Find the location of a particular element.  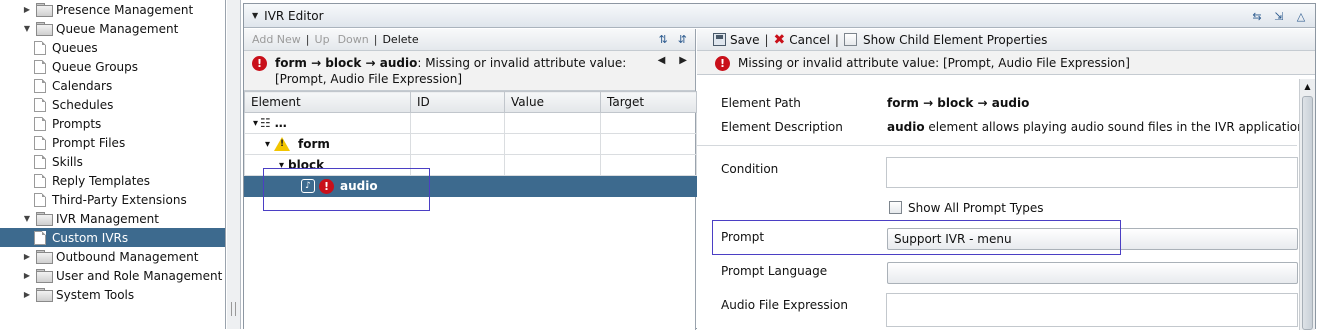

nav-item-user-and-role-management: ▶ User and Role Management is located at coordinates (112, 275).